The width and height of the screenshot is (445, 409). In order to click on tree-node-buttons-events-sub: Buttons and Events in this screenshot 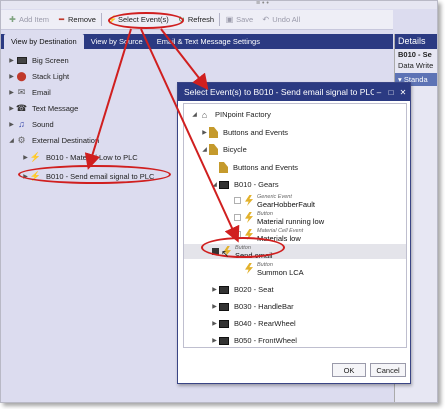, I will do `click(254, 167)`.